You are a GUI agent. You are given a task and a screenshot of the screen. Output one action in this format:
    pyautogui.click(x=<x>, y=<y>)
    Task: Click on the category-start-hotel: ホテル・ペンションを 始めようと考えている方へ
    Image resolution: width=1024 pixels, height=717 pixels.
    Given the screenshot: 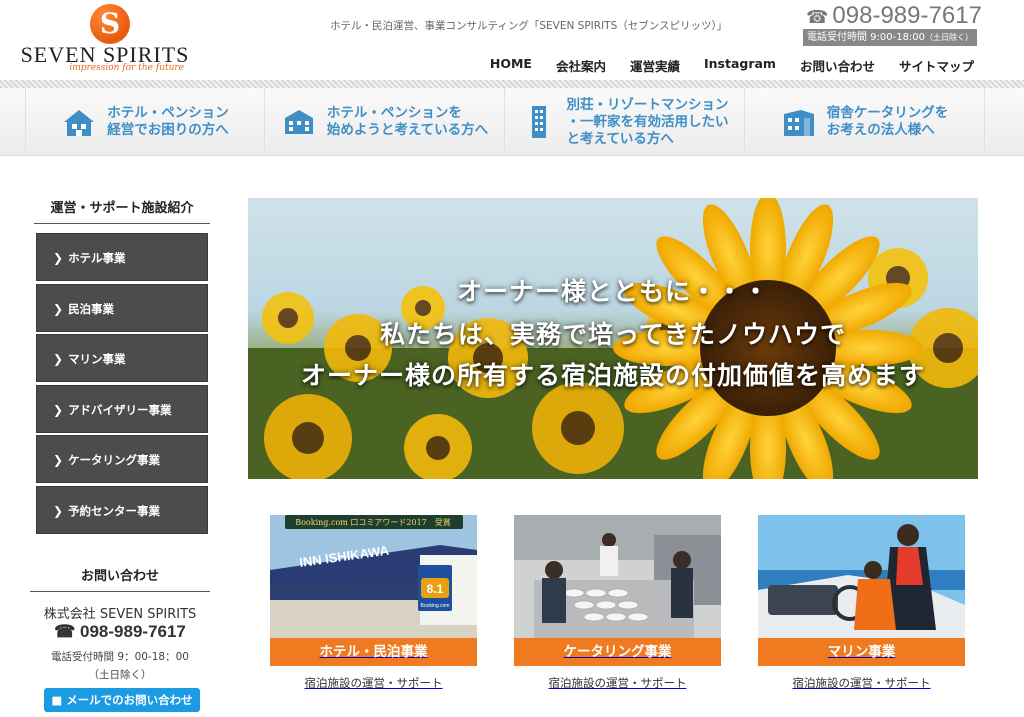 What is the action you would take?
    pyautogui.click(x=385, y=122)
    